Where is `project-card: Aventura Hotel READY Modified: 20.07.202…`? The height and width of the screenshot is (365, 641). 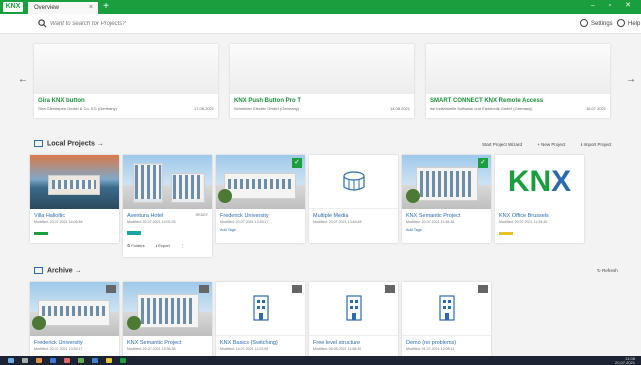 project-card: Aventura Hotel READY Modified: 20.07.202… is located at coordinates (167, 206).